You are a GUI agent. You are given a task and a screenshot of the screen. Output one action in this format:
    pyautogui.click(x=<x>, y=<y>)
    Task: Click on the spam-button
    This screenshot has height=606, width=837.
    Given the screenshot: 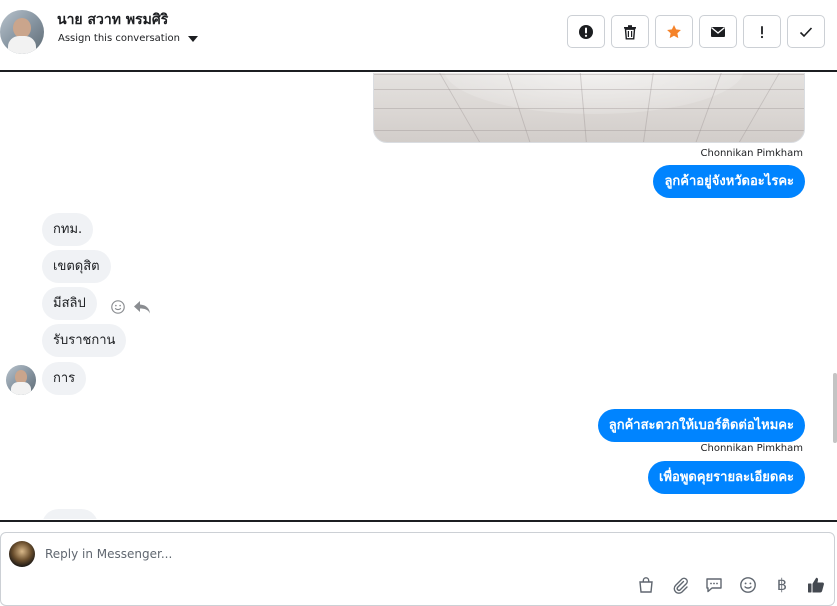 What is the action you would take?
    pyautogui.click(x=586, y=31)
    